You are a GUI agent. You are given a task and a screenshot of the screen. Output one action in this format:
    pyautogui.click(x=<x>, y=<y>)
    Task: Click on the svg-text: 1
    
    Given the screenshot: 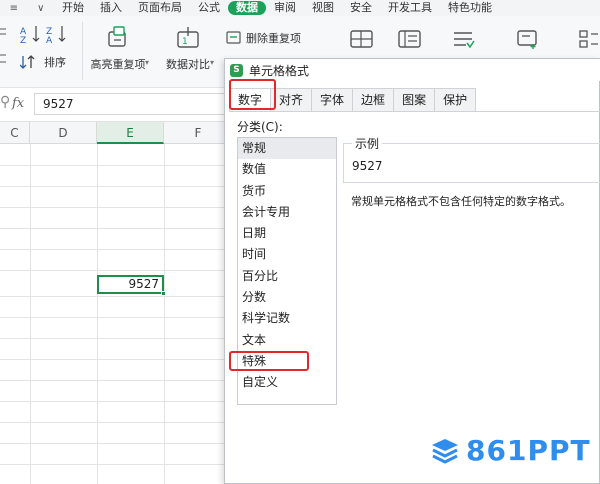 What is the action you would take?
    pyautogui.click(x=185, y=42)
    